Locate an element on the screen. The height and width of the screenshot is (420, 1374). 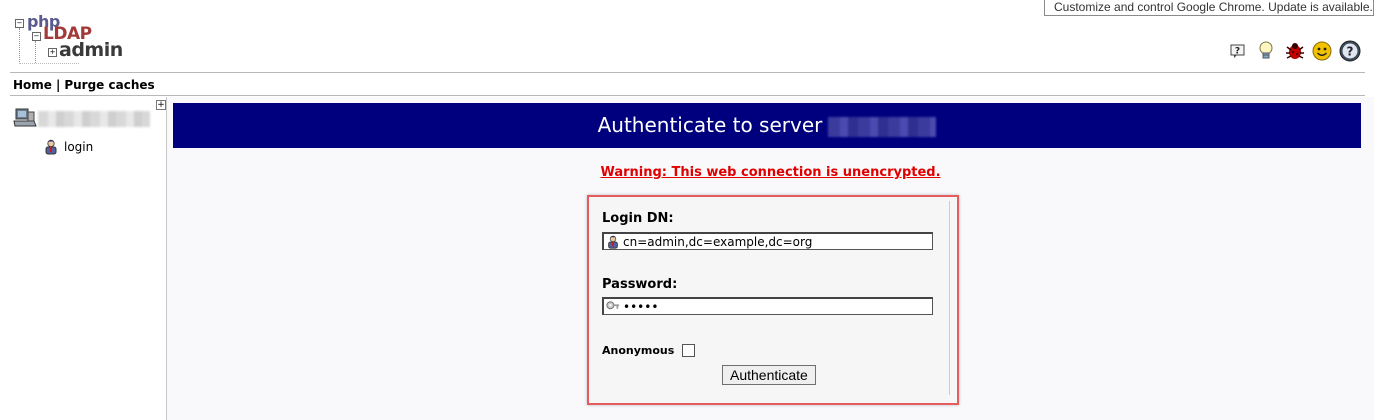
server-name-redacted is located at coordinates (94, 119).